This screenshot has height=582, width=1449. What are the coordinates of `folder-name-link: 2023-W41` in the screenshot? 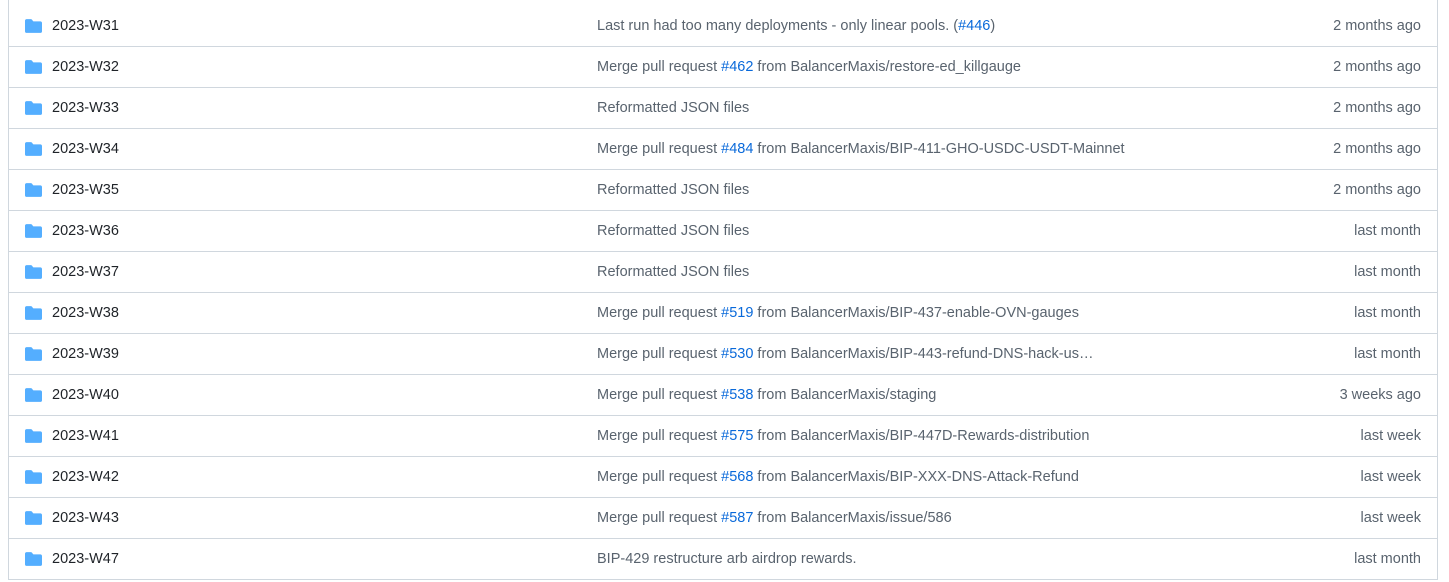 It's located at (85, 436).